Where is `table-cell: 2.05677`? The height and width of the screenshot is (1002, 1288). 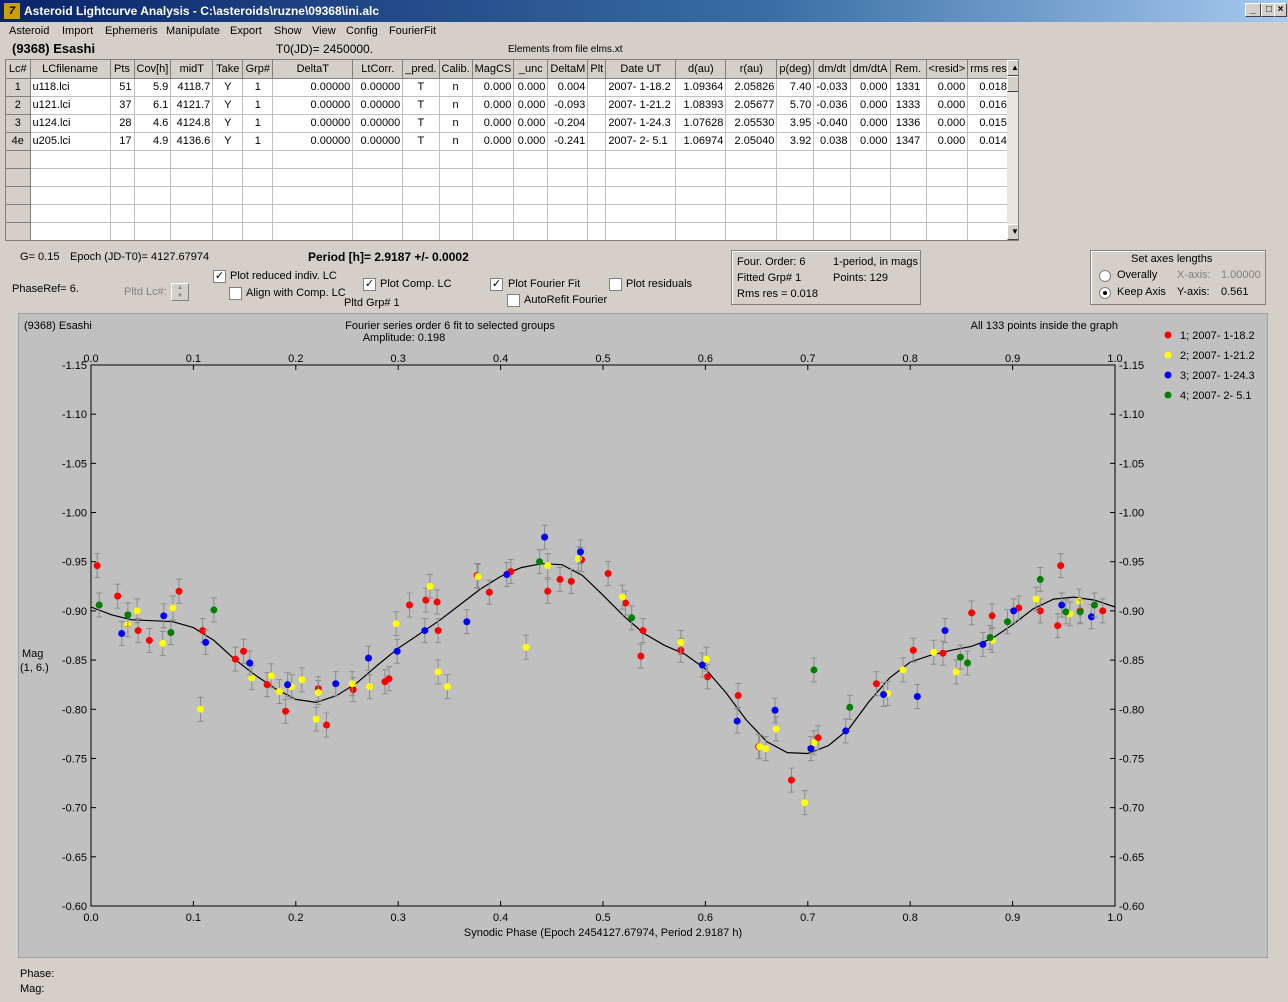
table-cell: 2.05677 is located at coordinates (751, 105).